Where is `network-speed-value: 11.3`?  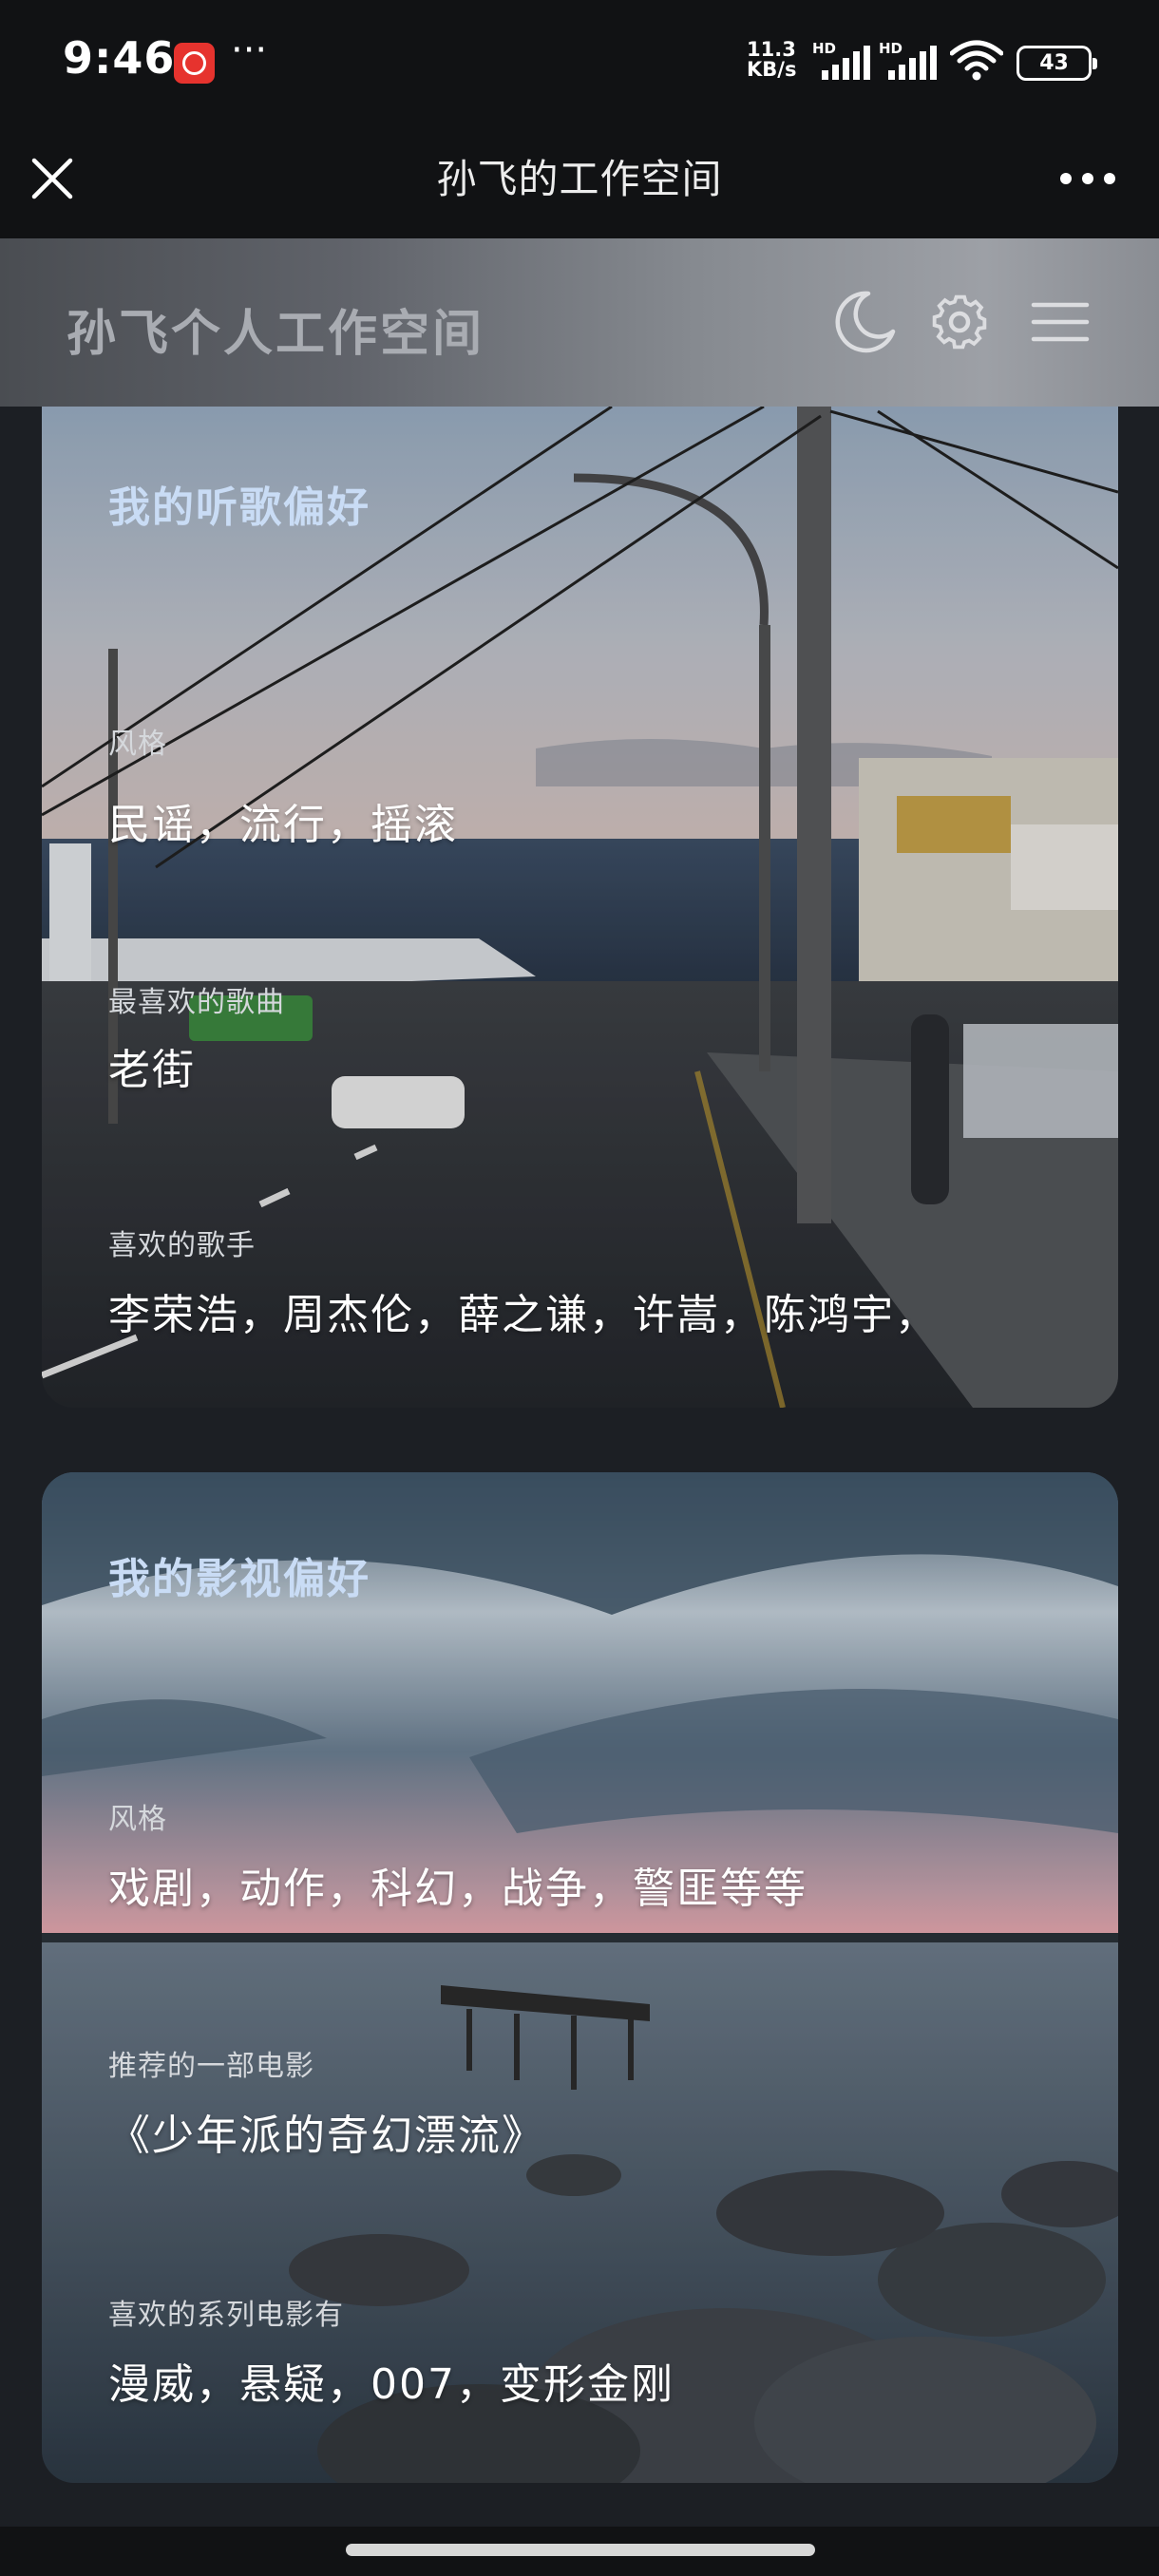
network-speed-value: 11.3 is located at coordinates (771, 49).